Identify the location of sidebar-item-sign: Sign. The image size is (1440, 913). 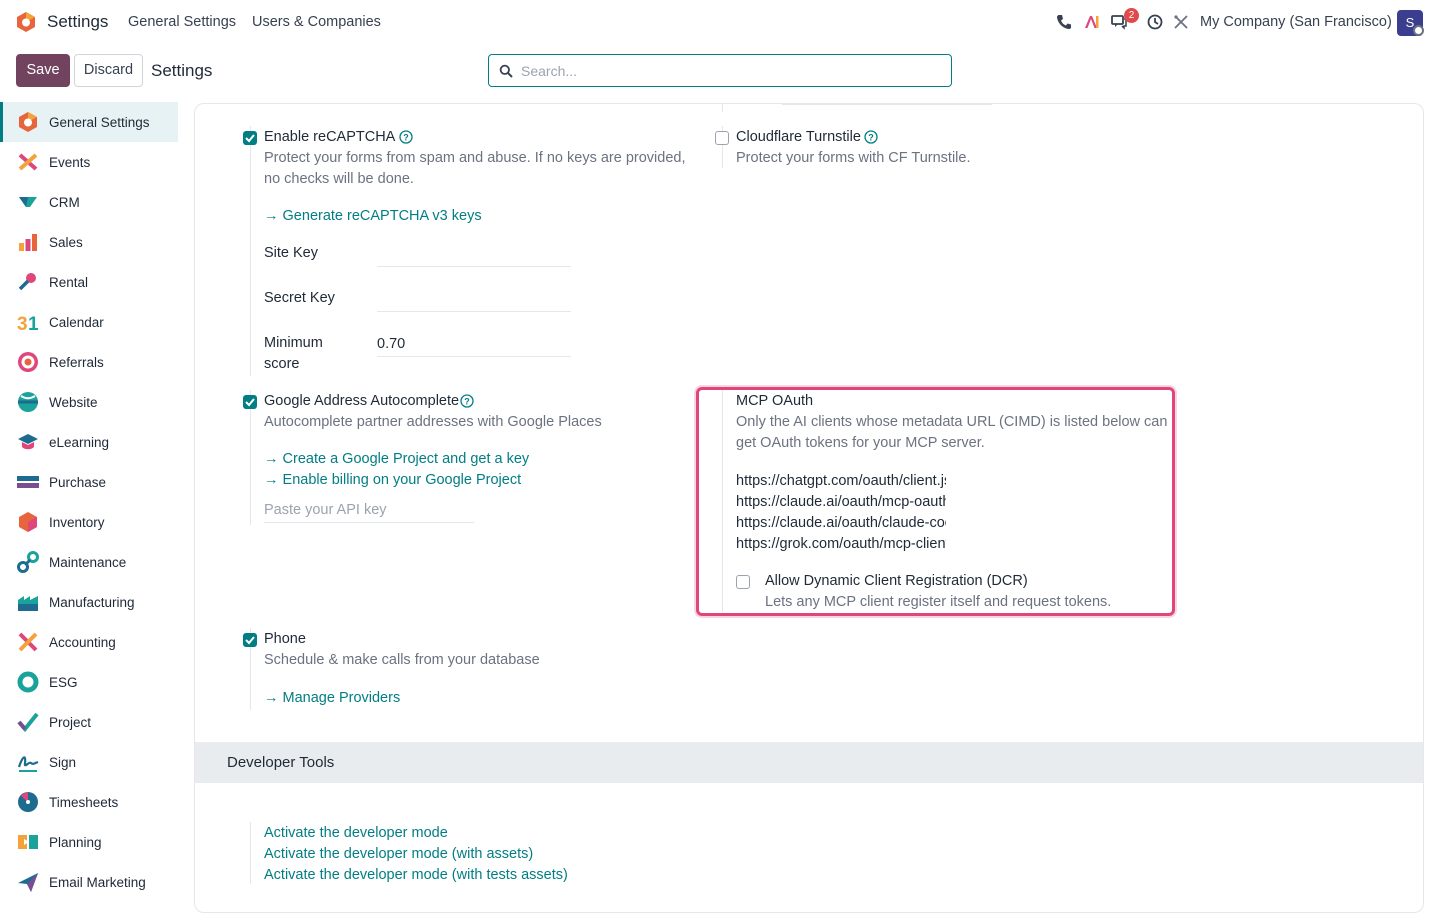
(90, 762).